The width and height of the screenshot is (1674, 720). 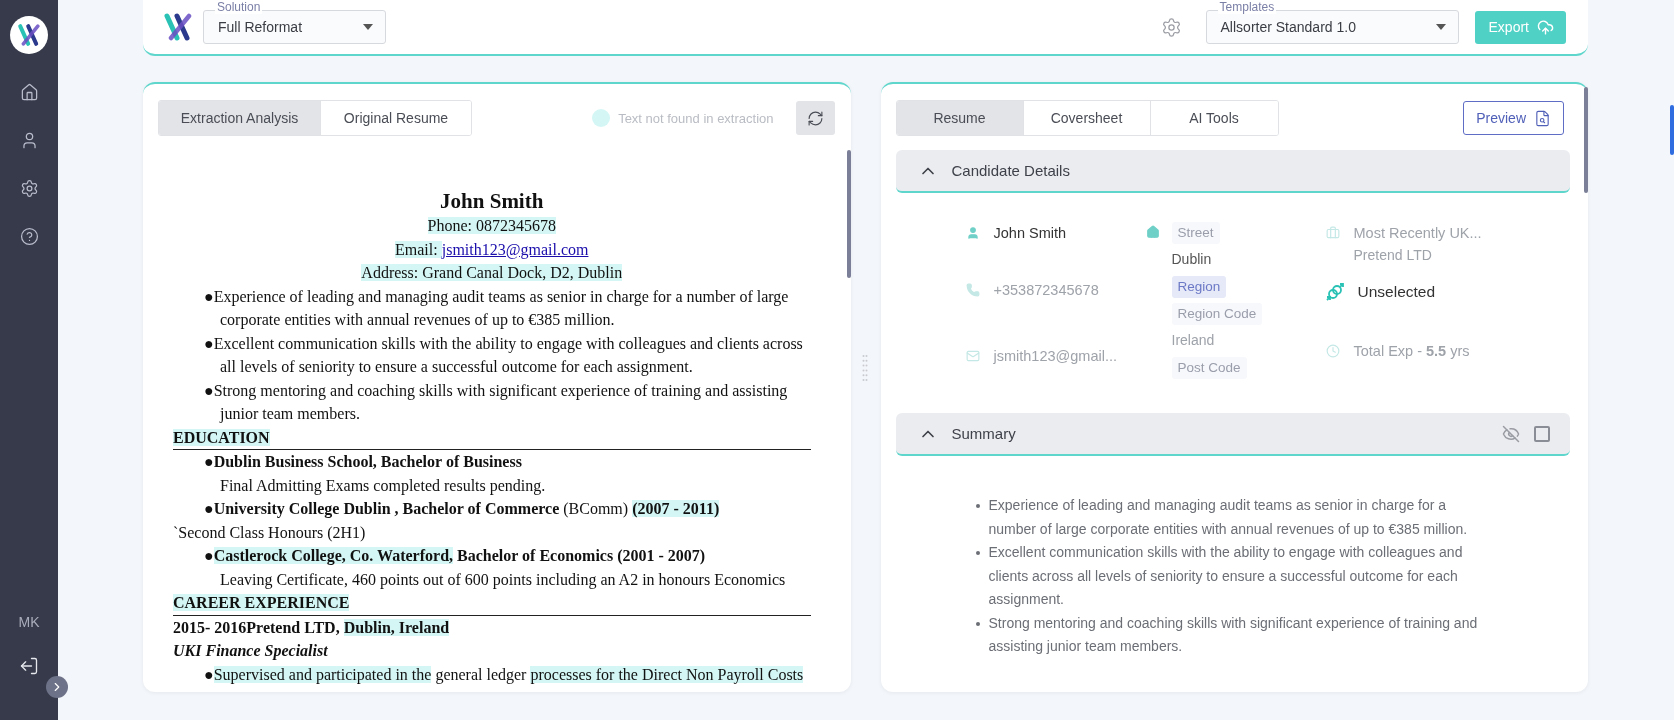 I want to click on resume-line: ●Strong mentoring and coaching skills with significant experience of training and assisting junior team members., so click(x=496, y=401).